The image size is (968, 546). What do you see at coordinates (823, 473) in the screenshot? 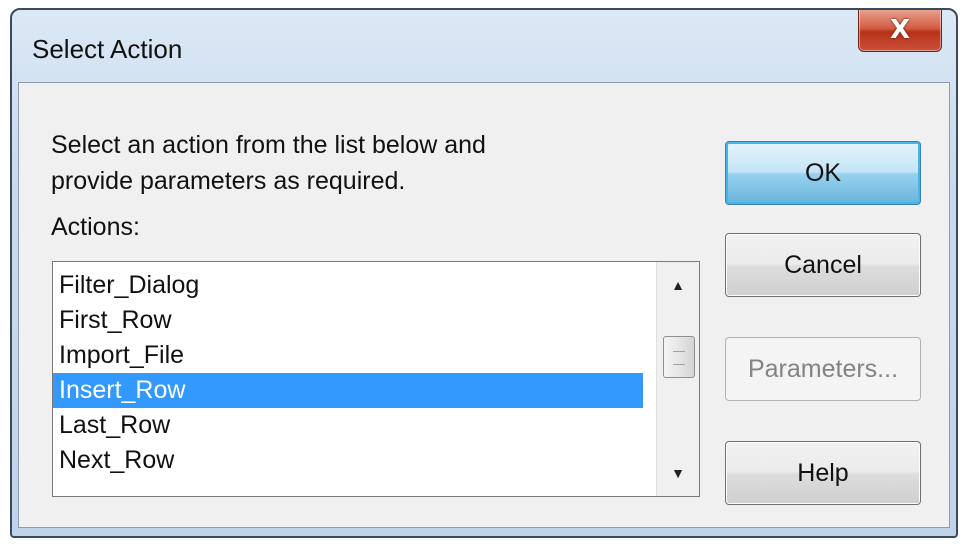
I see `help-button: Help` at bounding box center [823, 473].